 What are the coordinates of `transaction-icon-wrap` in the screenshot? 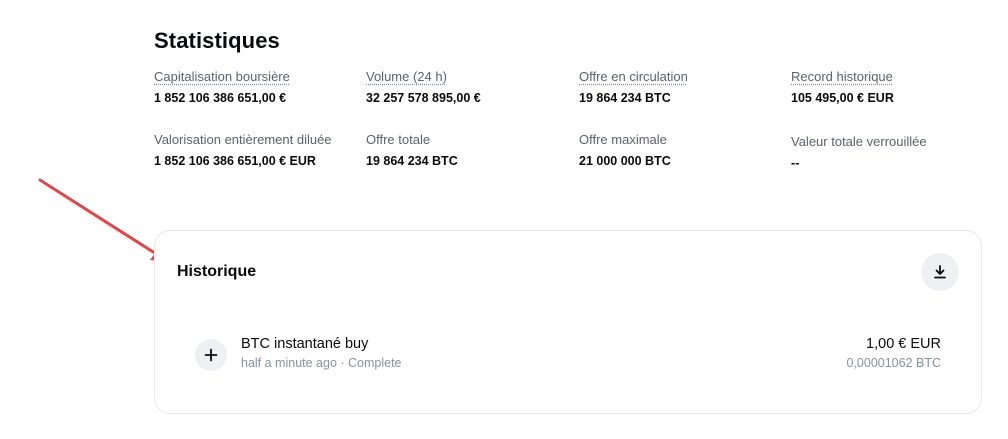 It's located at (211, 355).